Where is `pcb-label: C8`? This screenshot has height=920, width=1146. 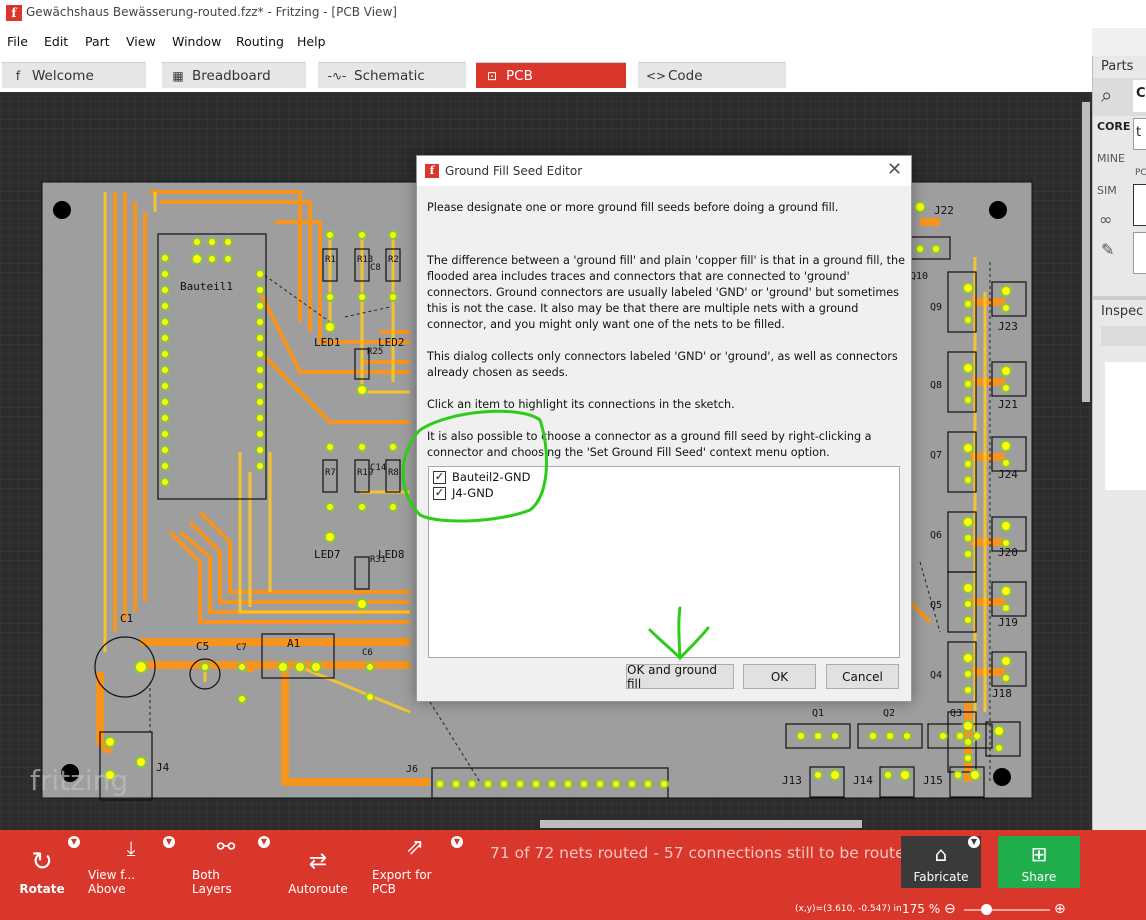 pcb-label: C8 is located at coordinates (375, 268).